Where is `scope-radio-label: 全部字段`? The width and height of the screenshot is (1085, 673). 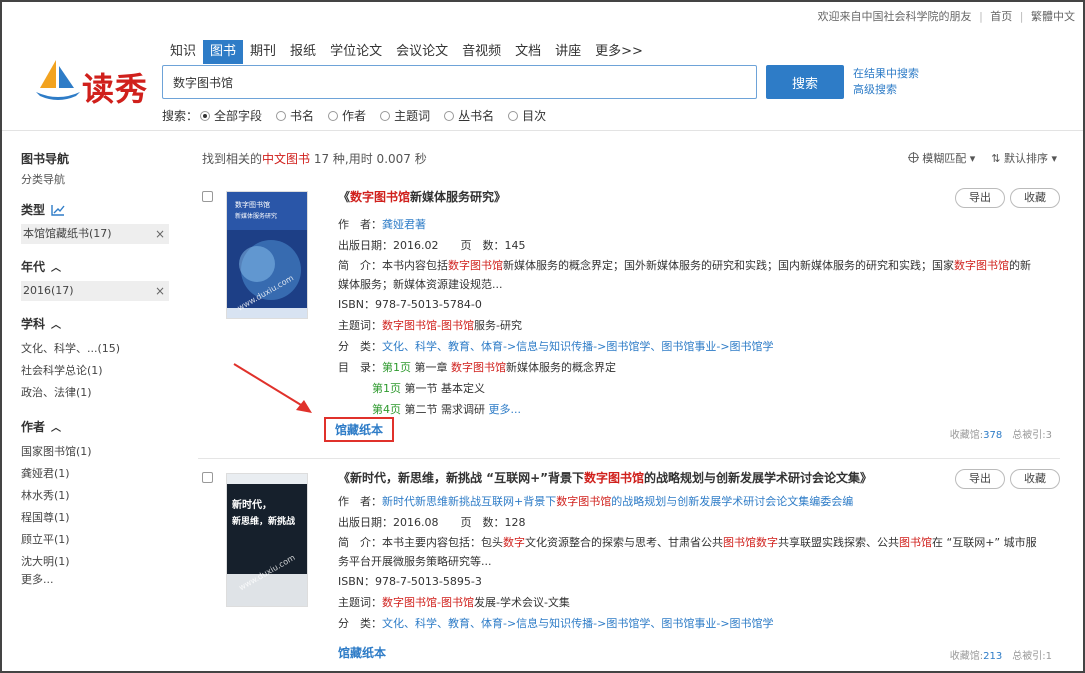
scope-radio-label: 全部字段 is located at coordinates (238, 116).